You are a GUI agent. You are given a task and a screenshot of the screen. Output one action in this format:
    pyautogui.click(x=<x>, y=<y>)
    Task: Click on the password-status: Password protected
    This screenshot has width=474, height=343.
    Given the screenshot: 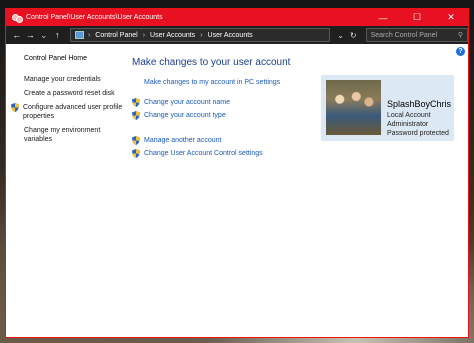 What is the action you would take?
    pyautogui.click(x=418, y=133)
    